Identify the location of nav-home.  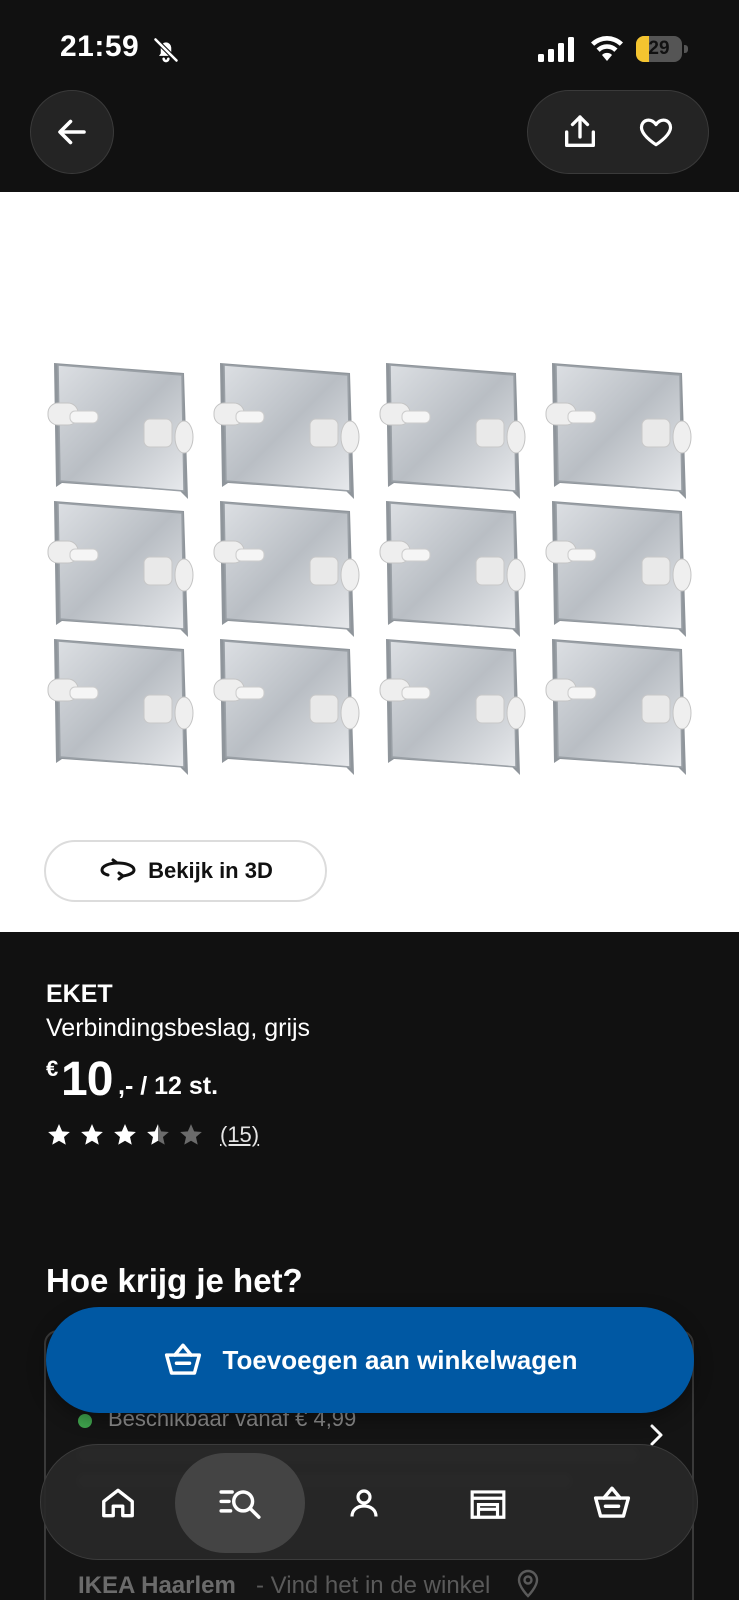
(118, 1503).